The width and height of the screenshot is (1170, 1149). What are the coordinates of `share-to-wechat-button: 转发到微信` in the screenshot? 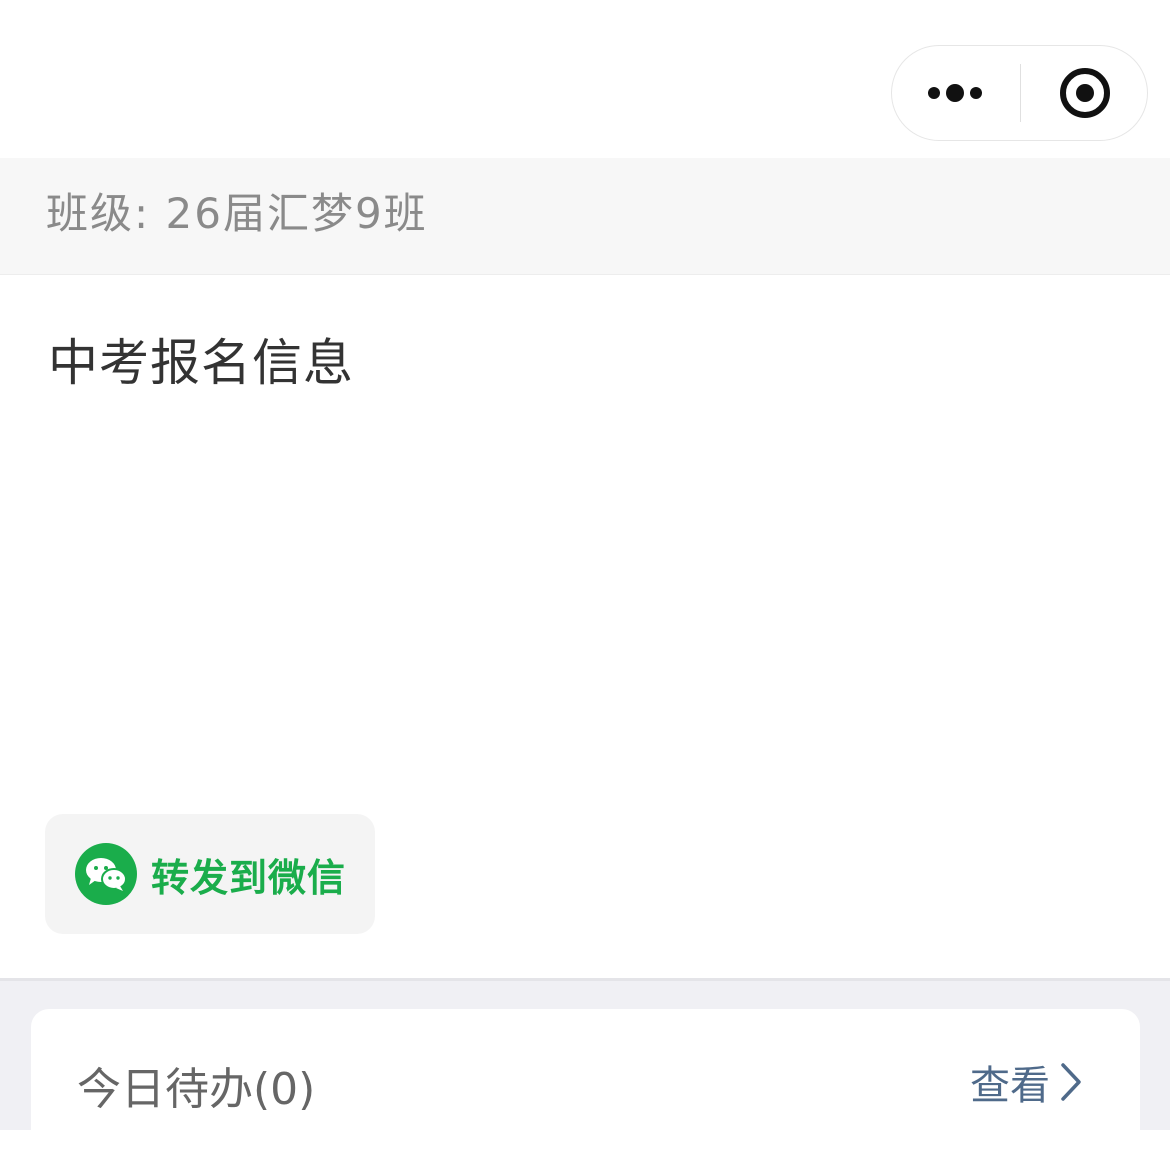 It's located at (210, 874).